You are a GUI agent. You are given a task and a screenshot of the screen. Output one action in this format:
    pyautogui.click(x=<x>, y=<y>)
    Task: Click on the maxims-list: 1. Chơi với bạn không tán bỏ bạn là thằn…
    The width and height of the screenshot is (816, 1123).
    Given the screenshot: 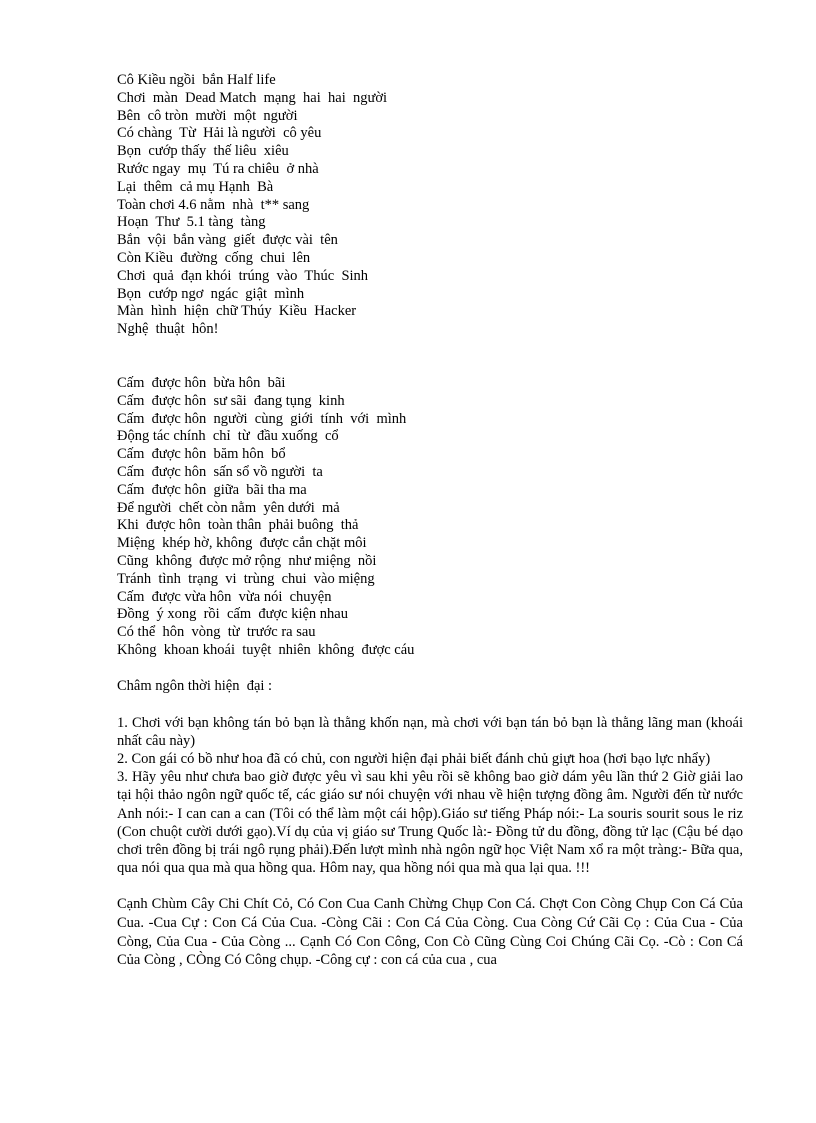 What is the action you would take?
    pyautogui.click(x=430, y=796)
    